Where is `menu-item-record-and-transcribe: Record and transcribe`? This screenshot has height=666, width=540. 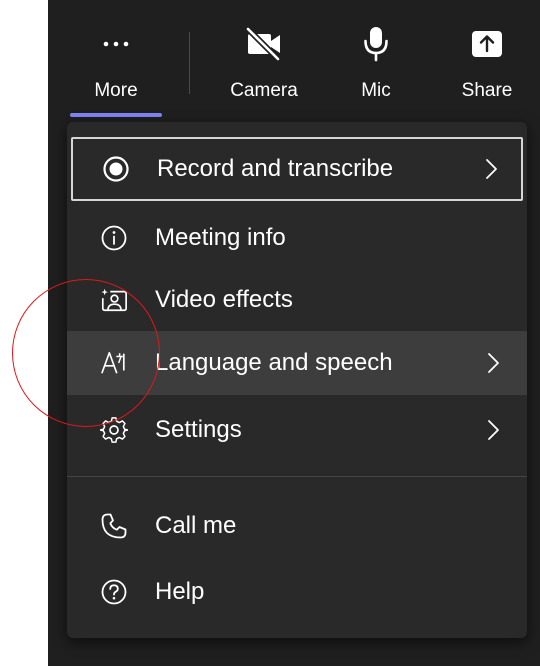 menu-item-record-and-transcribe: Record and transcribe is located at coordinates (297, 169).